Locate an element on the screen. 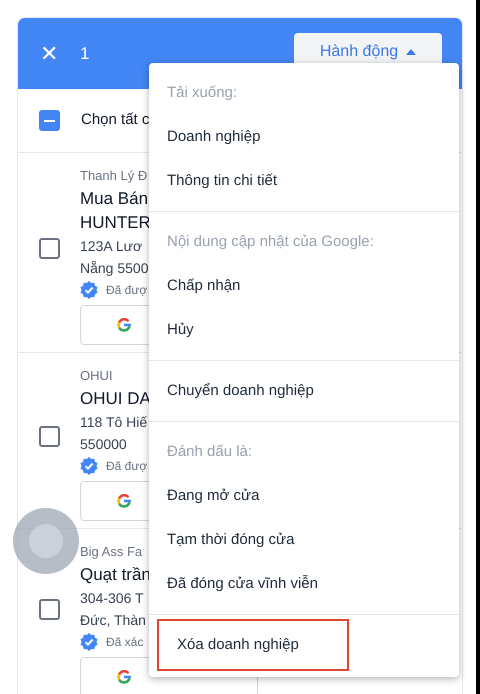 The image size is (480, 694). verification-status: Đã xác is located at coordinates (125, 642).